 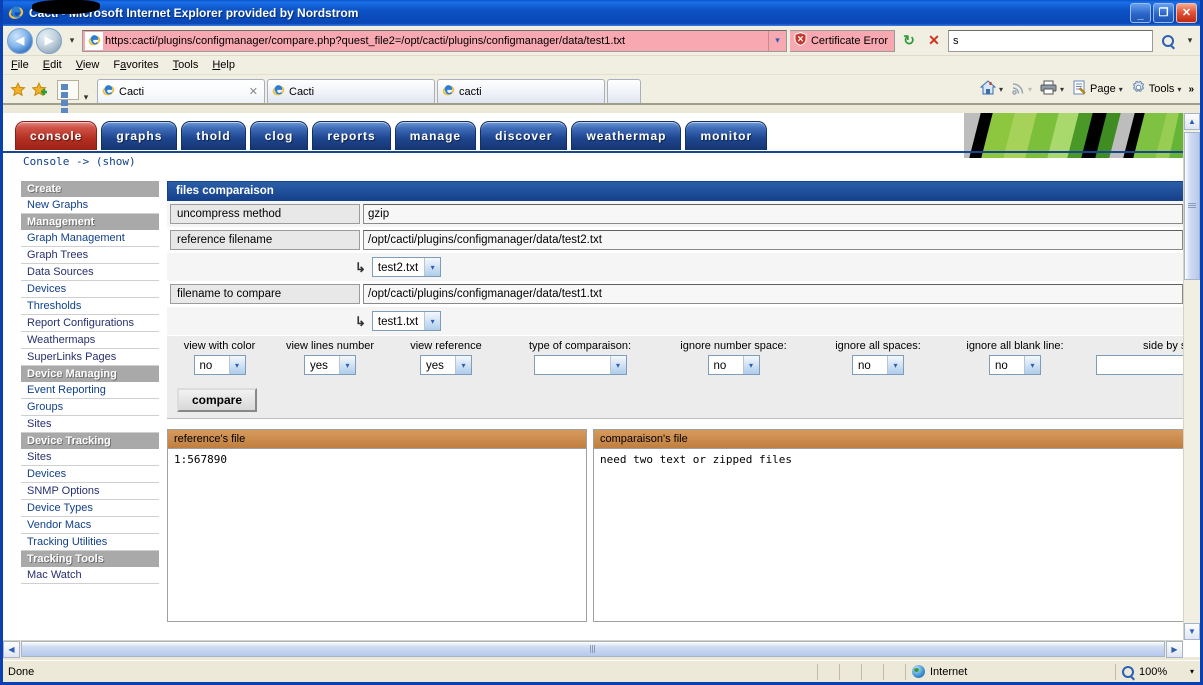 I want to click on select-type-of-comparaison: ▾, so click(x=580, y=365).